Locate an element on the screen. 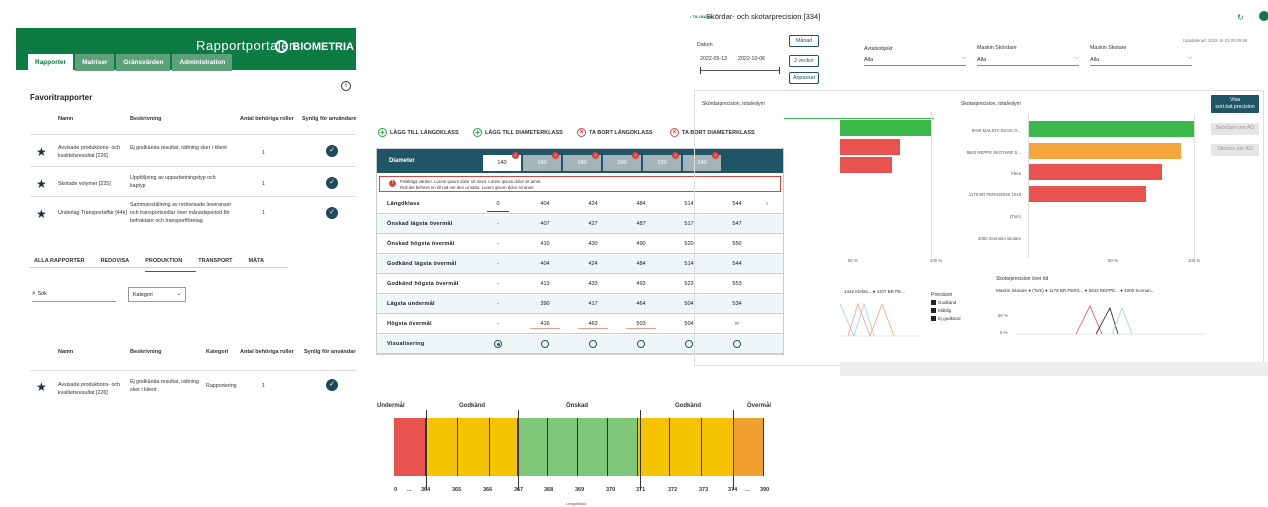 This screenshot has height=507, width=1268. left-chart-title: Skördarprecision, totalvolym is located at coordinates (733, 104).